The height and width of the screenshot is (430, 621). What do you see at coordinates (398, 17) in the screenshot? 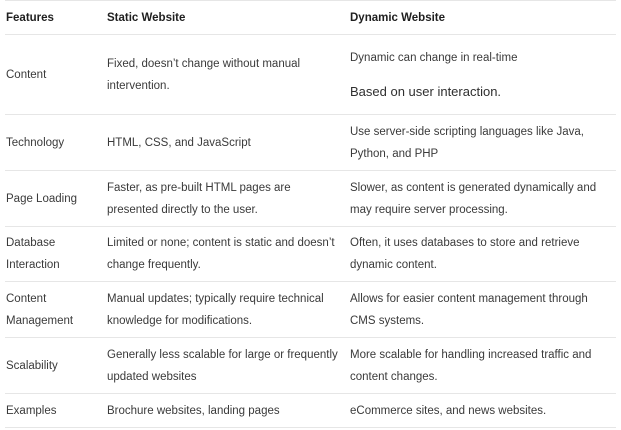
I see `header-dynamic-website: Dynamic Website` at bounding box center [398, 17].